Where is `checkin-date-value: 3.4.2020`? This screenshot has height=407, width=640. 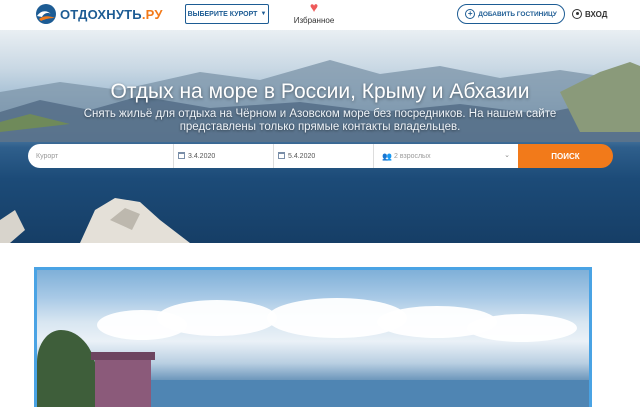 checkin-date-value: 3.4.2020 is located at coordinates (202, 156).